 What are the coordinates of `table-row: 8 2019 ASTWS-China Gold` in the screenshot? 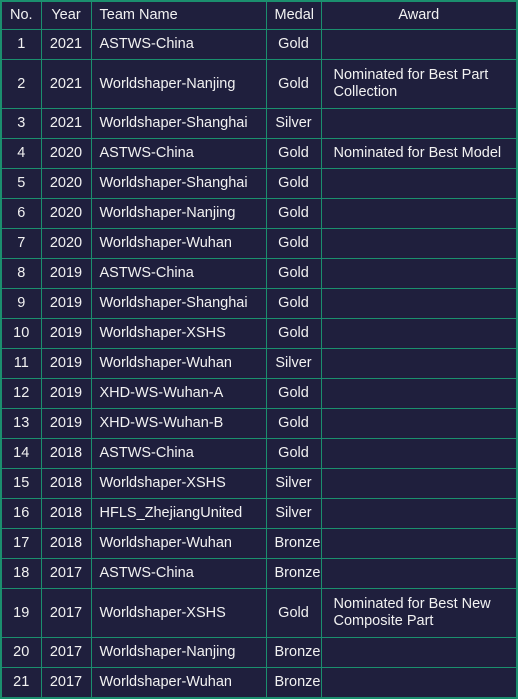 It's located at (259, 273).